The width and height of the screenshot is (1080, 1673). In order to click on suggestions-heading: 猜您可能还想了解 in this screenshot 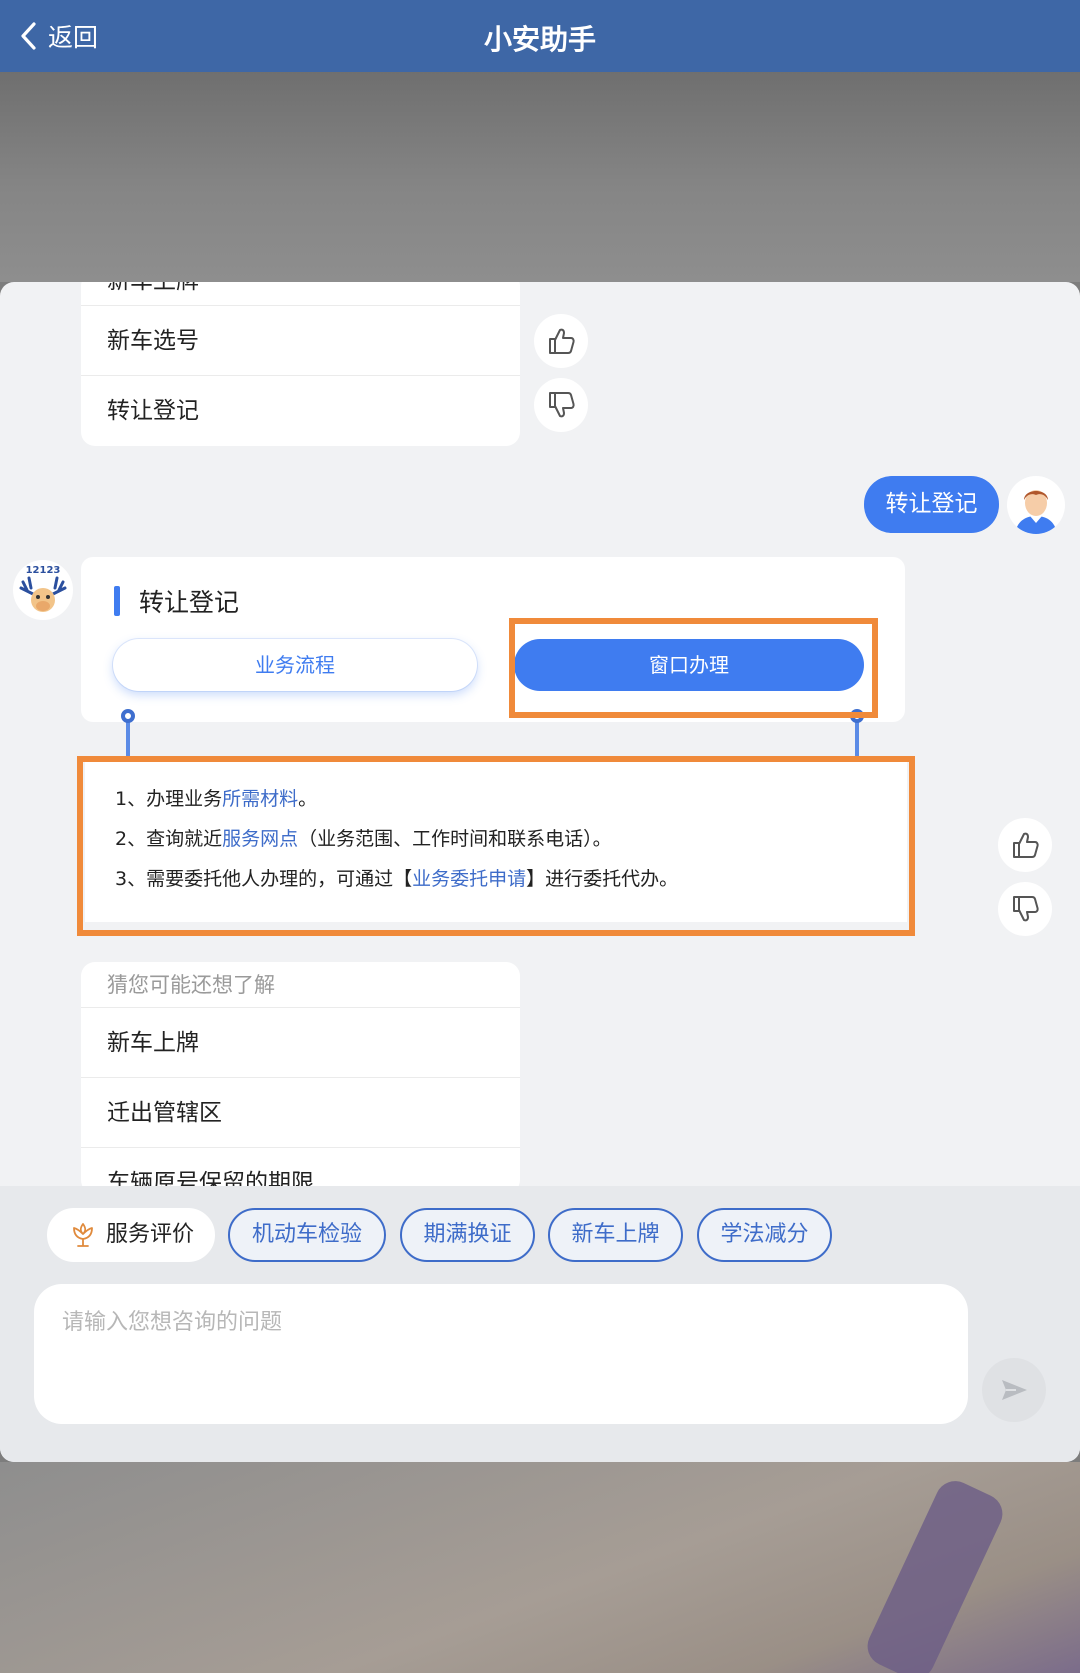, I will do `click(300, 985)`.